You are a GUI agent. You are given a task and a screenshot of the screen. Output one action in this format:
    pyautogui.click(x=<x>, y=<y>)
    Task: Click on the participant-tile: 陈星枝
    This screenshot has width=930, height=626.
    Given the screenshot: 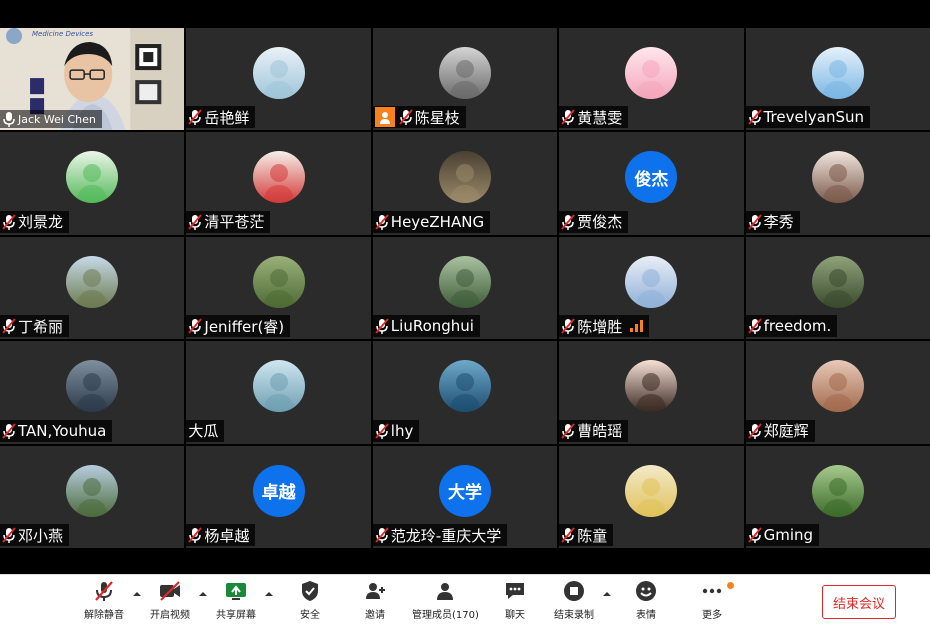 What is the action you would take?
    pyautogui.click(x=465, y=79)
    